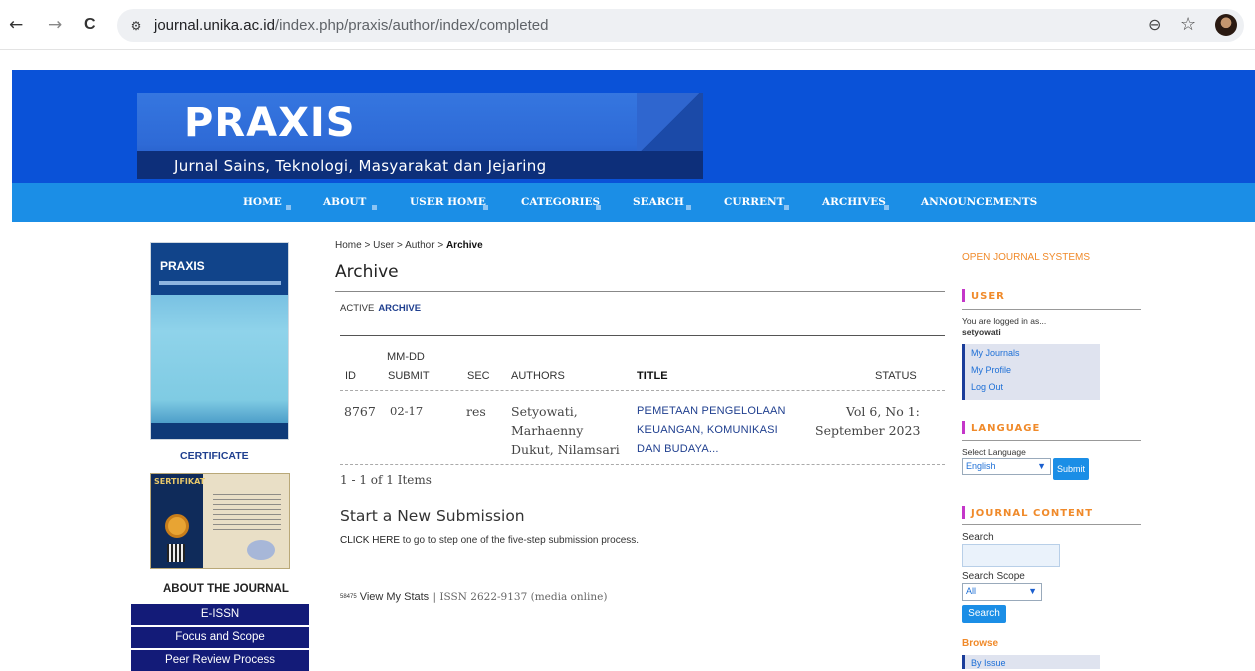  What do you see at coordinates (1071, 469) in the screenshot?
I see `language-submit-button: Submit` at bounding box center [1071, 469].